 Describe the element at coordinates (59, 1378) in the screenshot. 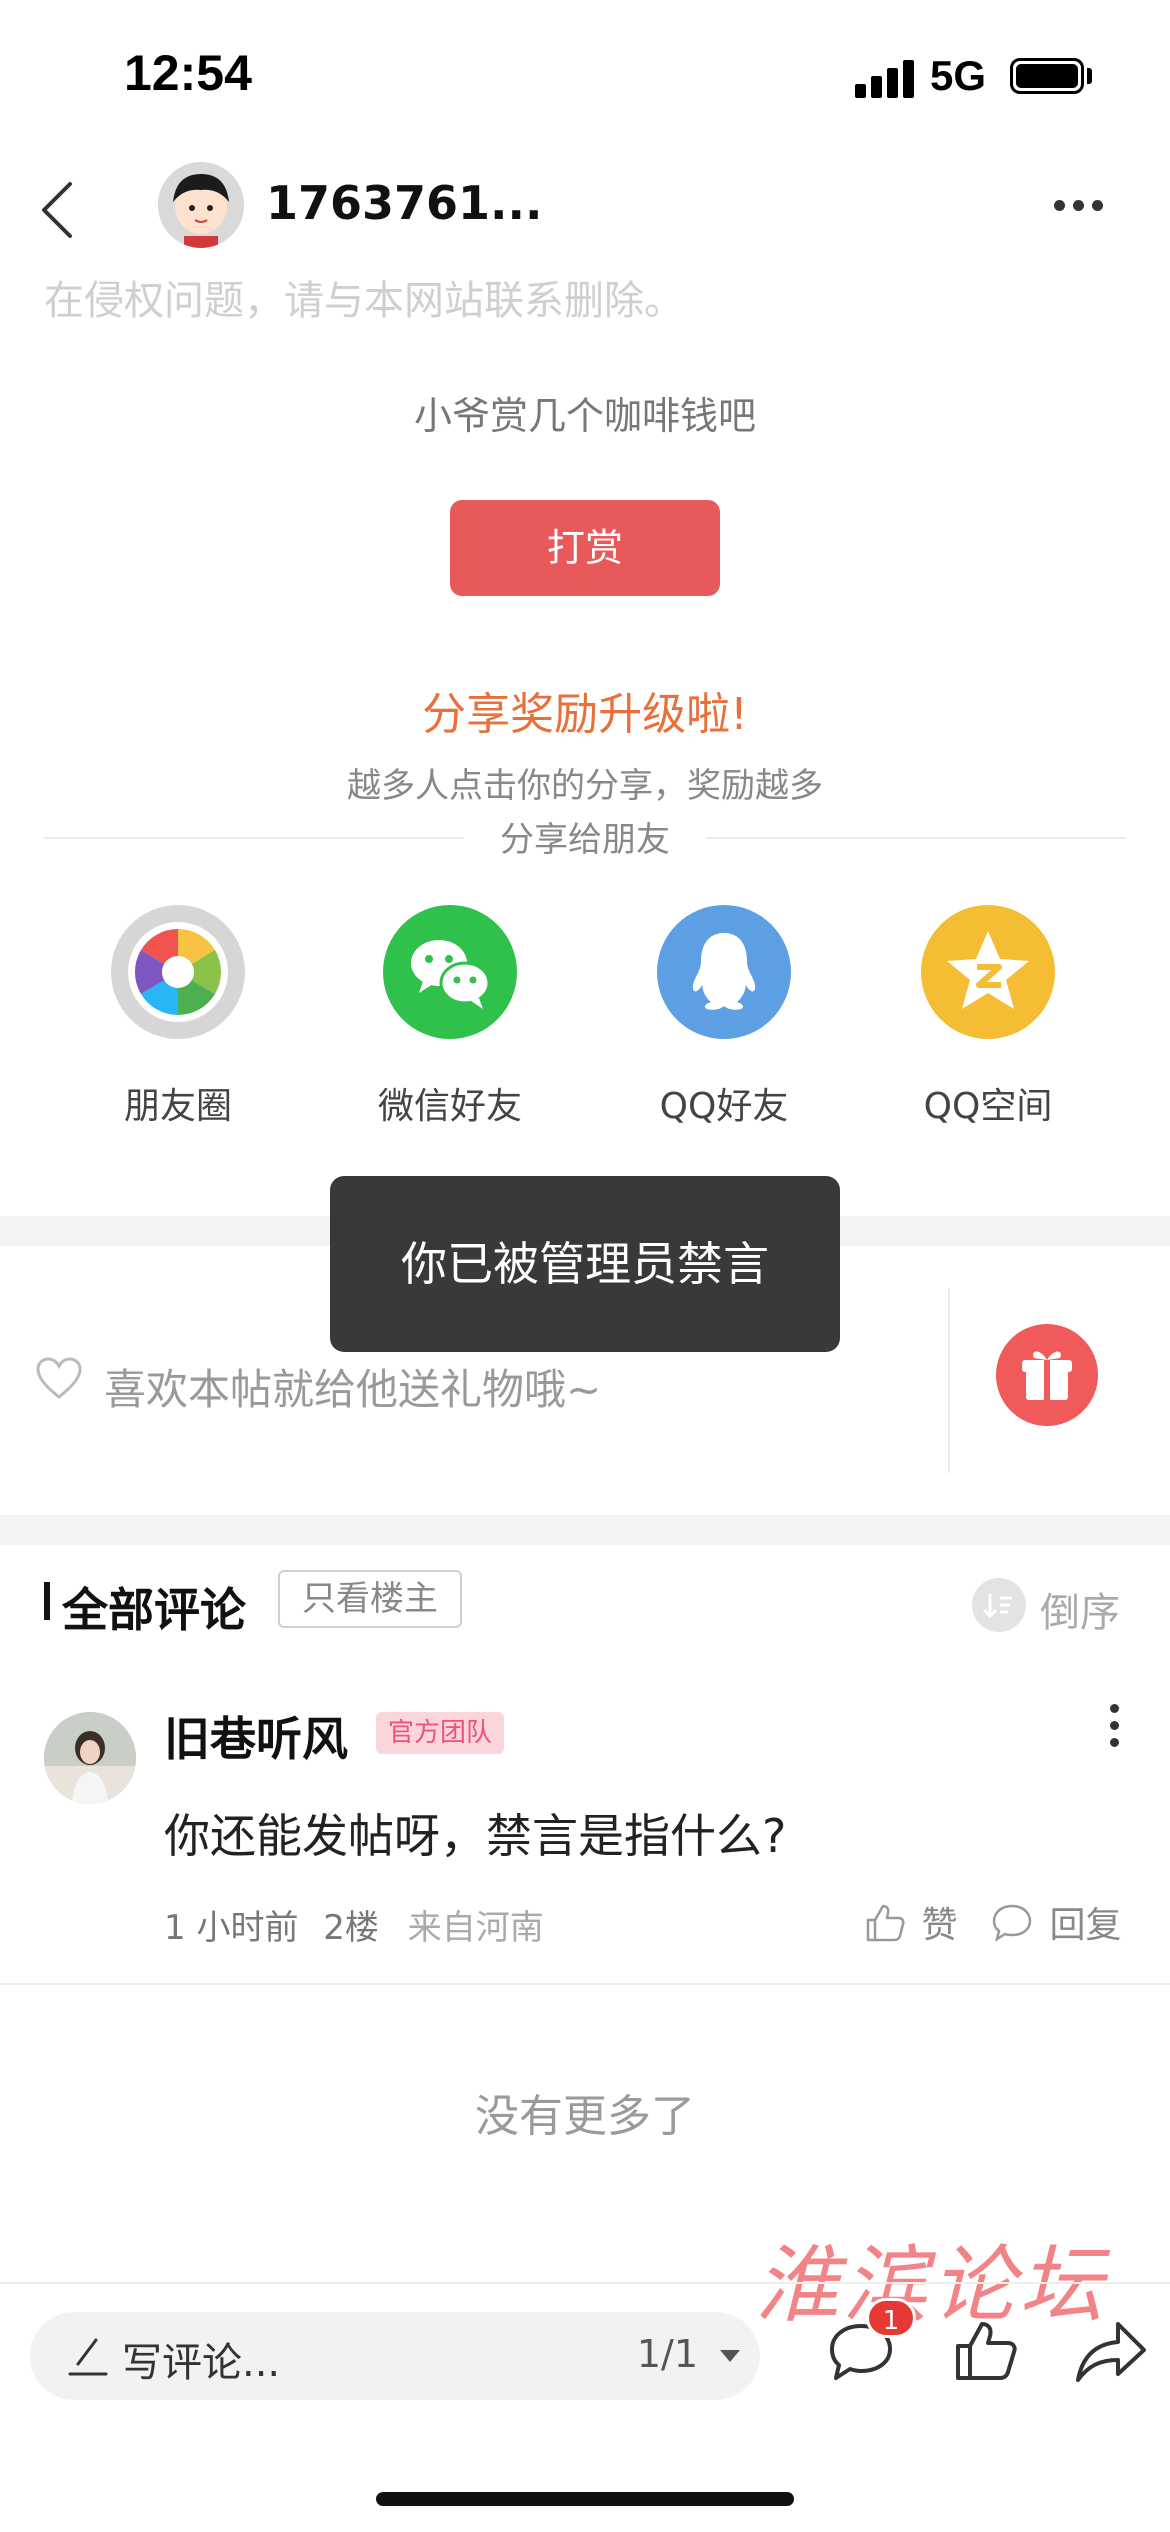

I see `heart-outline-icon` at that location.